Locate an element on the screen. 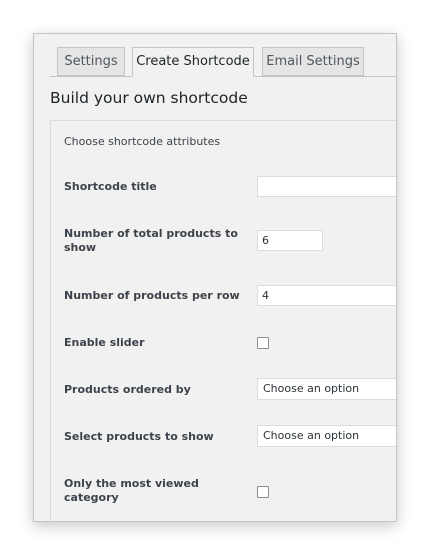 Image resolution: width=422 pixels, height=551 pixels. tab-create-shortcode: Create Shortcode is located at coordinates (193, 62).